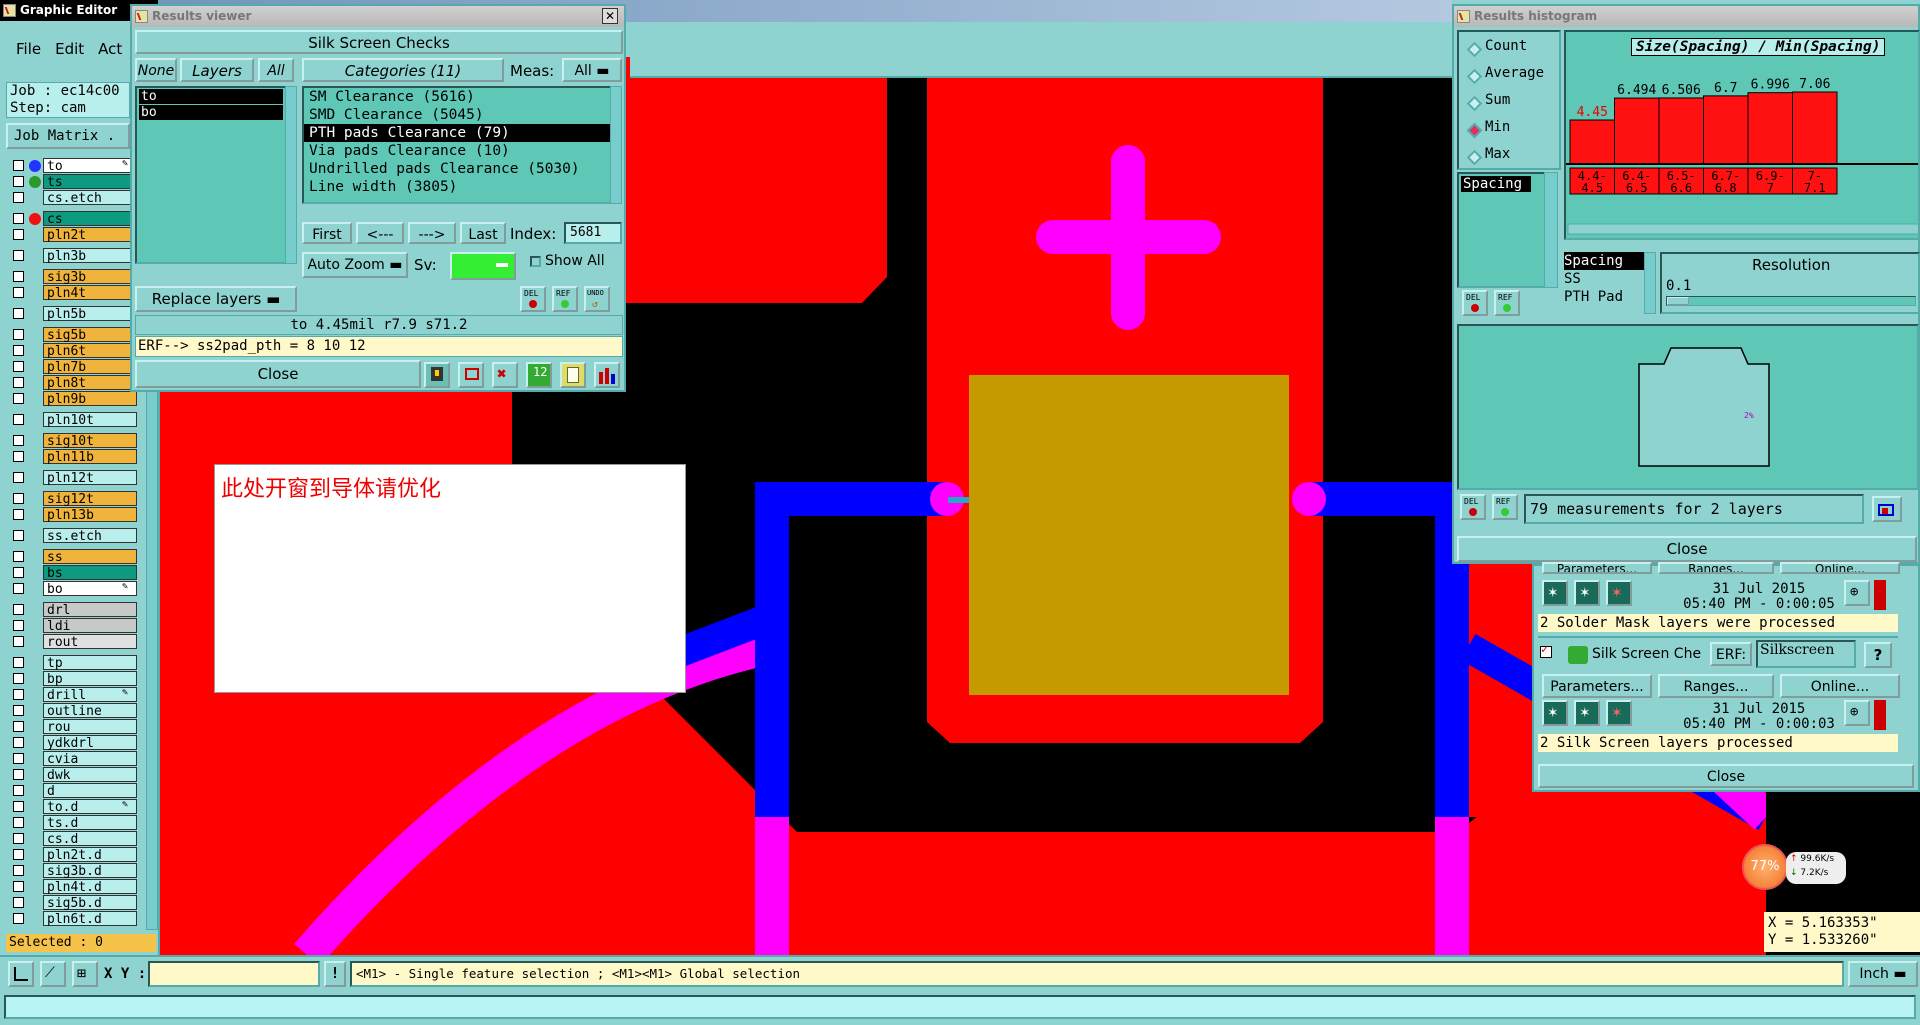 The height and width of the screenshot is (1025, 1920). What do you see at coordinates (1857, 593) in the screenshot?
I see `zoom-icon: ⊕` at bounding box center [1857, 593].